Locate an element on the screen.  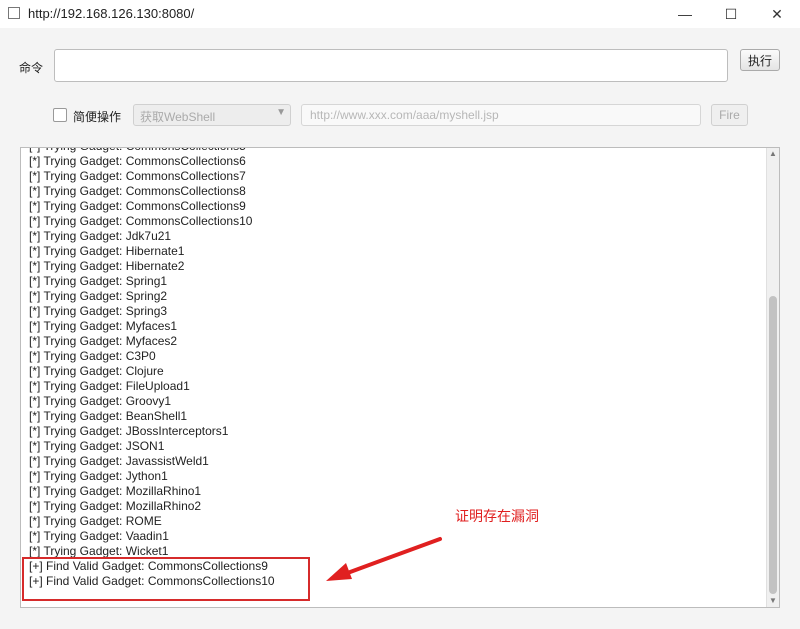
scroll-up-icon: ▲ is located at coordinates (773, 154).